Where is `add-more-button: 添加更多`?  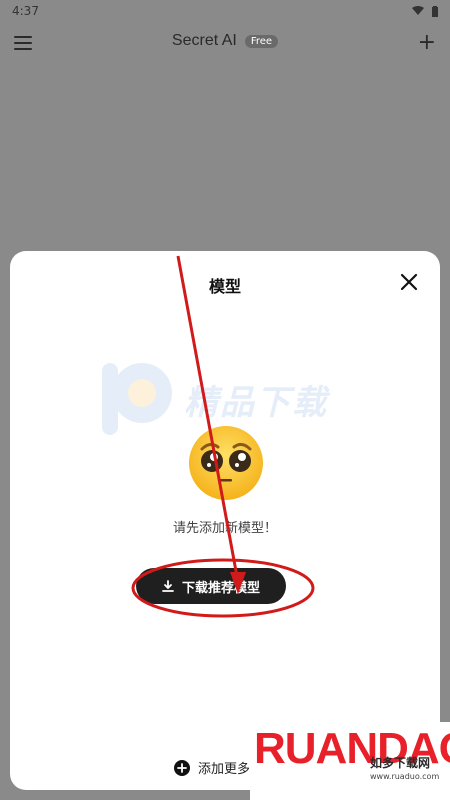
add-more-button: 添加更多 is located at coordinates (212, 767).